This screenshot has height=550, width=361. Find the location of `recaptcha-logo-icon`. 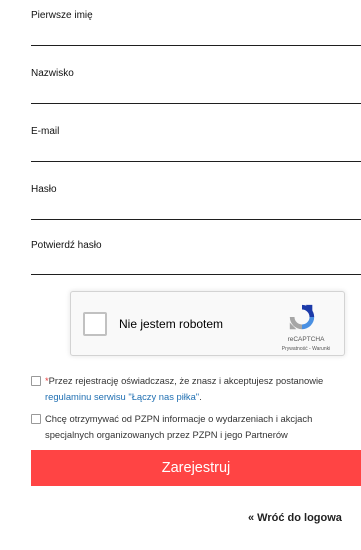

recaptcha-logo-icon is located at coordinates (302, 317).